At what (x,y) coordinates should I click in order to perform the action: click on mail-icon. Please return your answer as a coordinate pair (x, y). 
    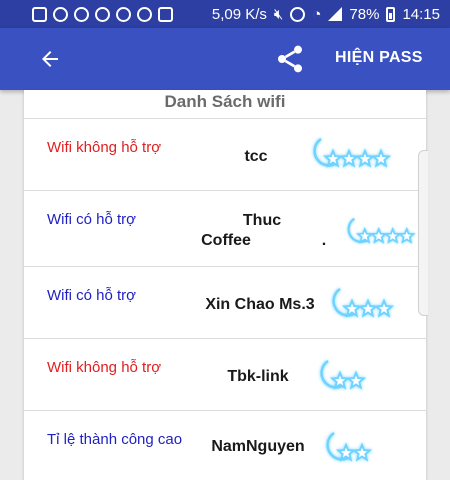
    Looking at the image, I should click on (39, 14).